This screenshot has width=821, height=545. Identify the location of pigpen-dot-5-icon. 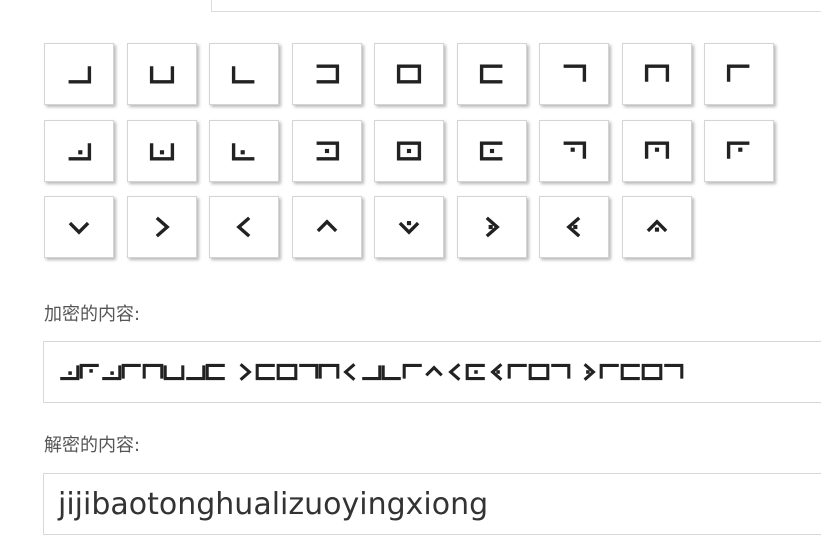
(409, 150).